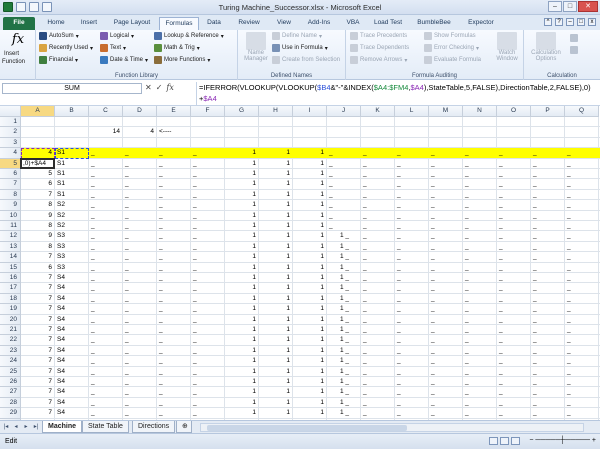 The width and height of the screenshot is (600, 449). Describe the element at coordinates (344, 392) in the screenshot. I see `cell-j27: 1 _` at that location.